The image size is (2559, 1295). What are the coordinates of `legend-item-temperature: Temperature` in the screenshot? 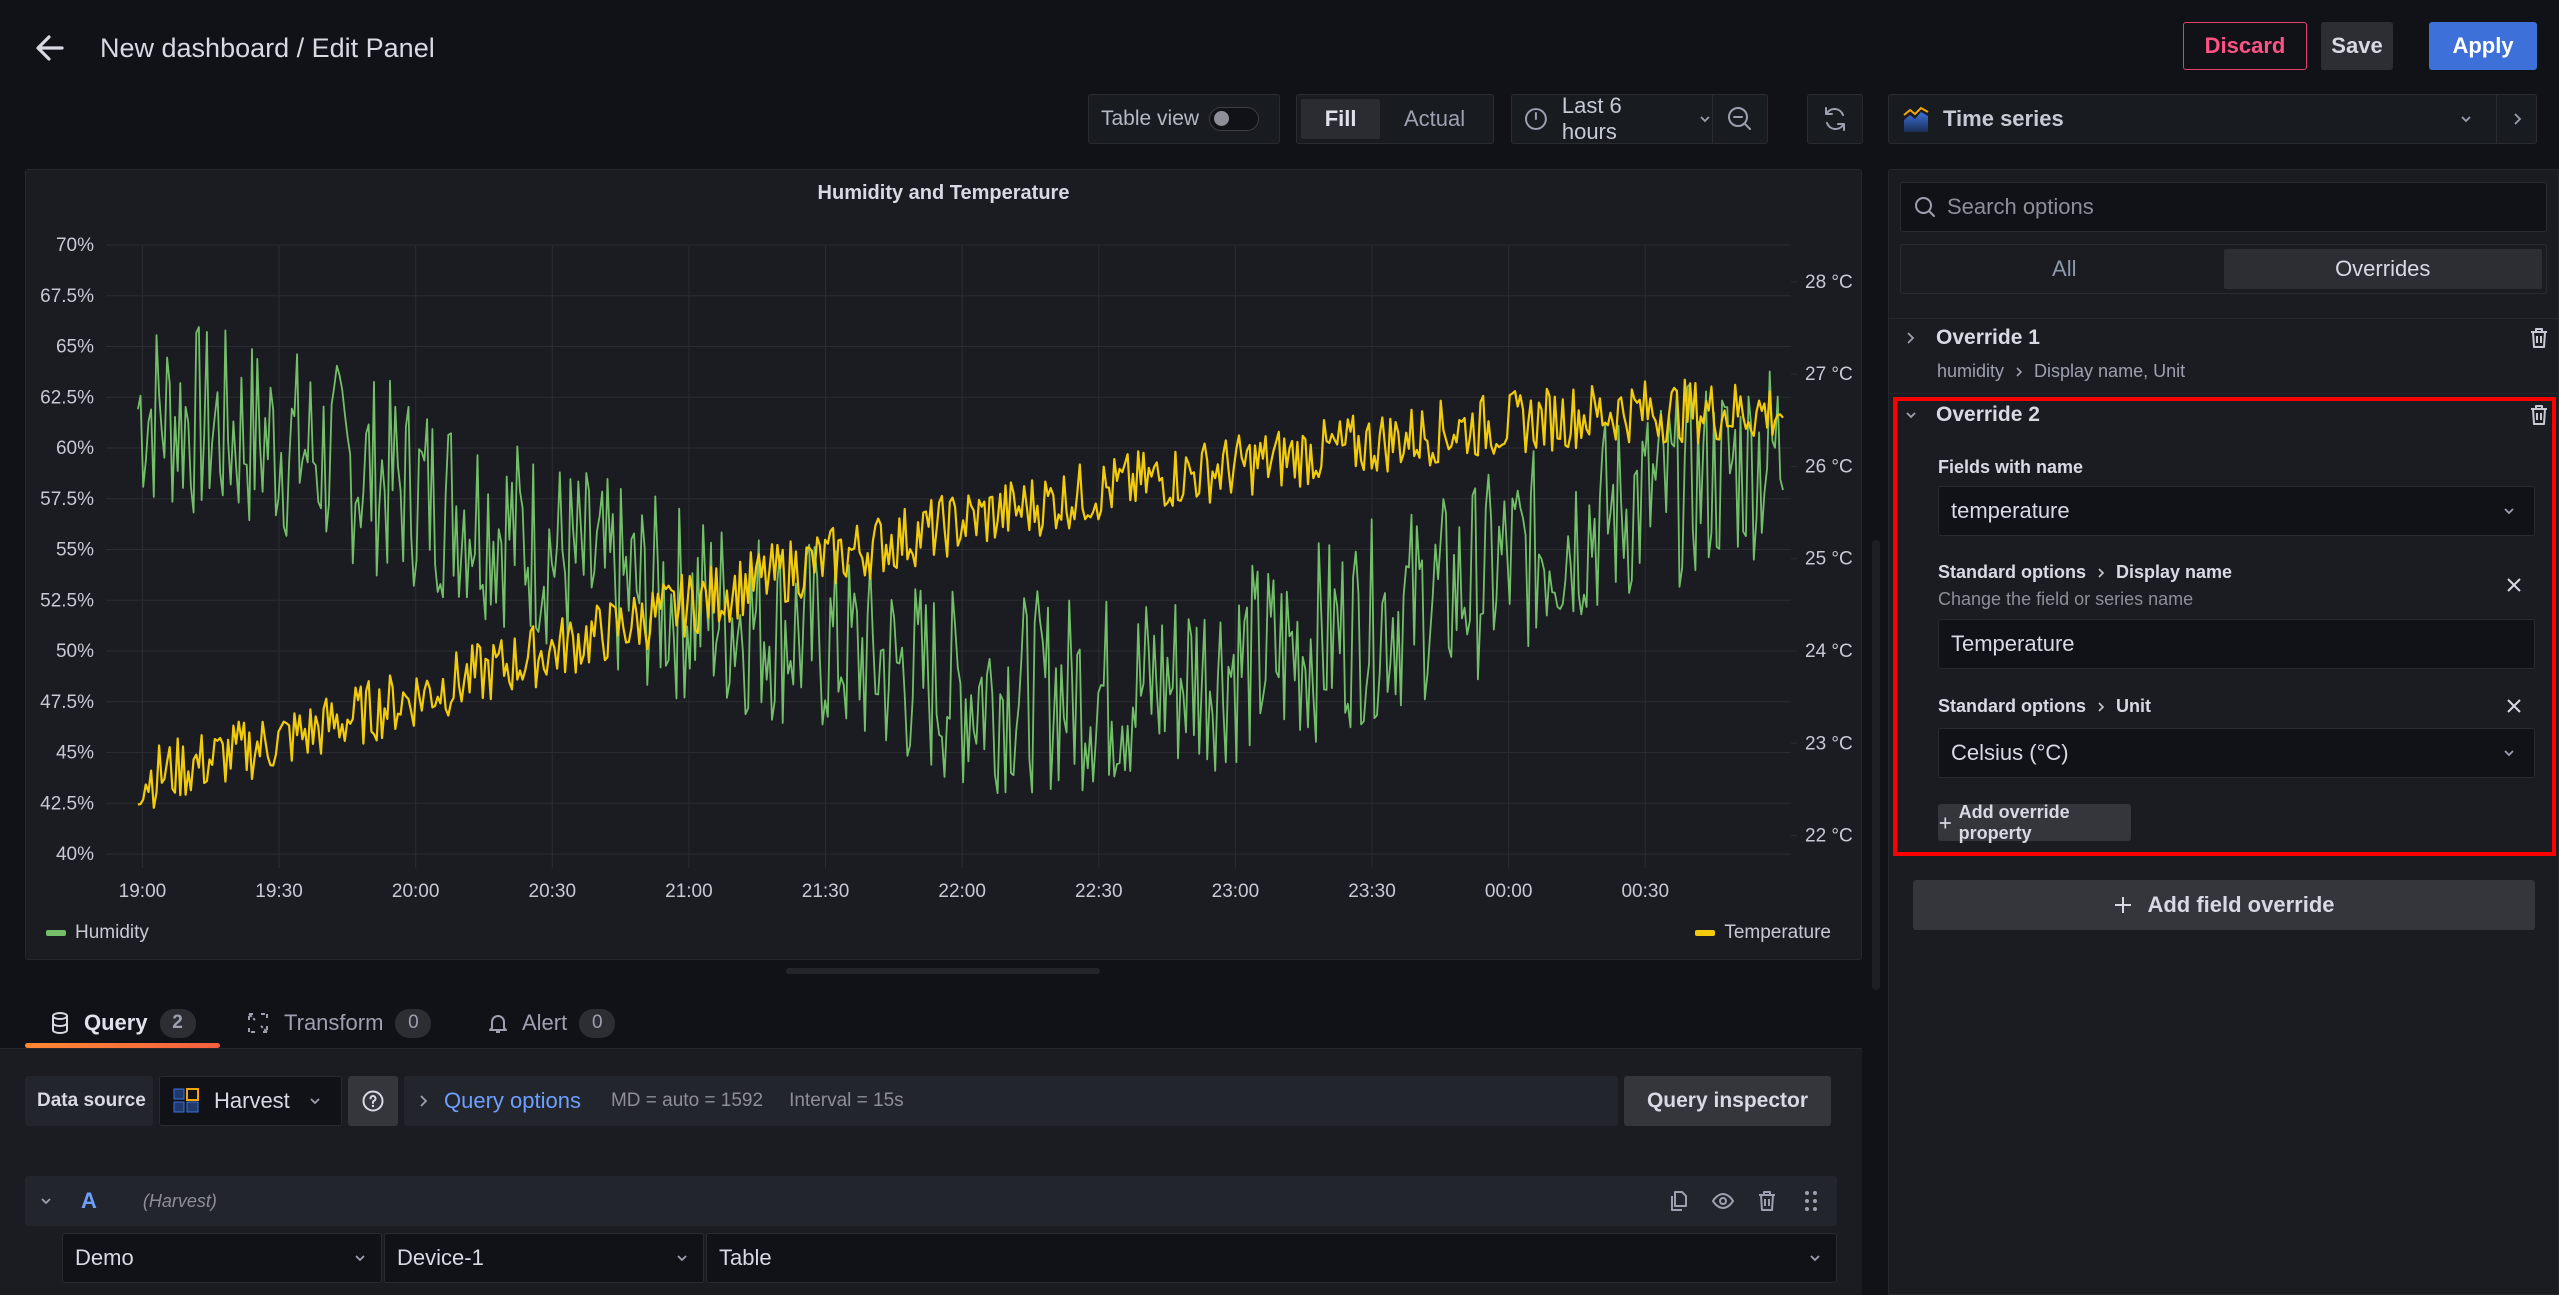 It's located at (1763, 933).